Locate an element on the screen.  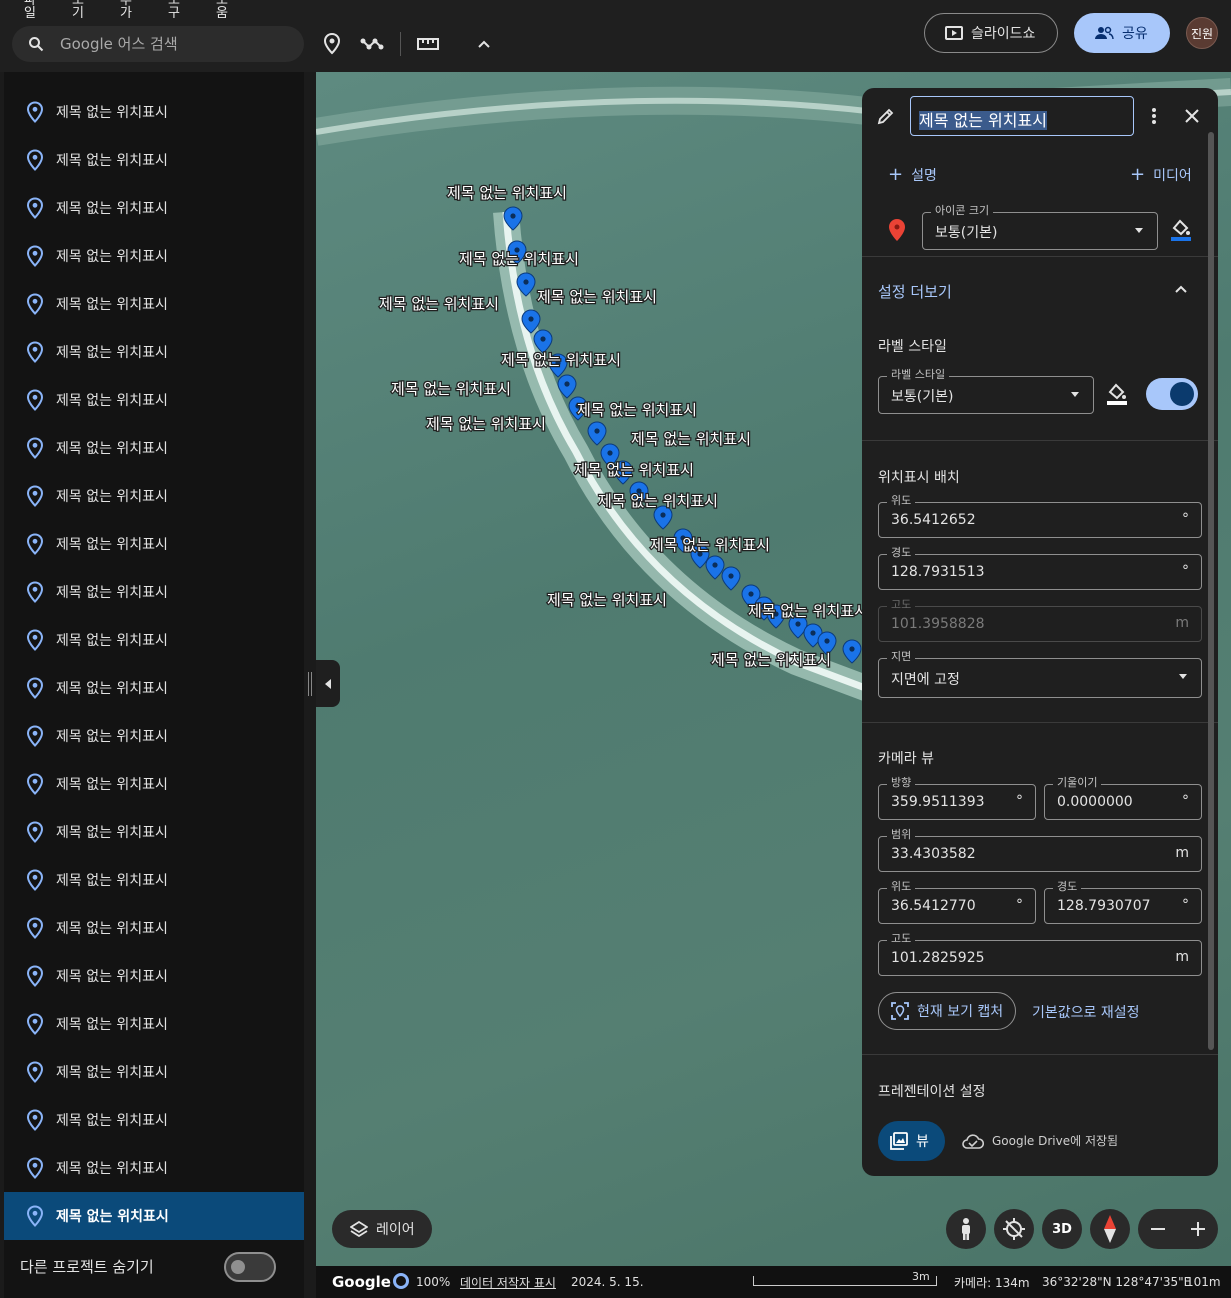
chevron-up-icon is located at coordinates (1181, 289).